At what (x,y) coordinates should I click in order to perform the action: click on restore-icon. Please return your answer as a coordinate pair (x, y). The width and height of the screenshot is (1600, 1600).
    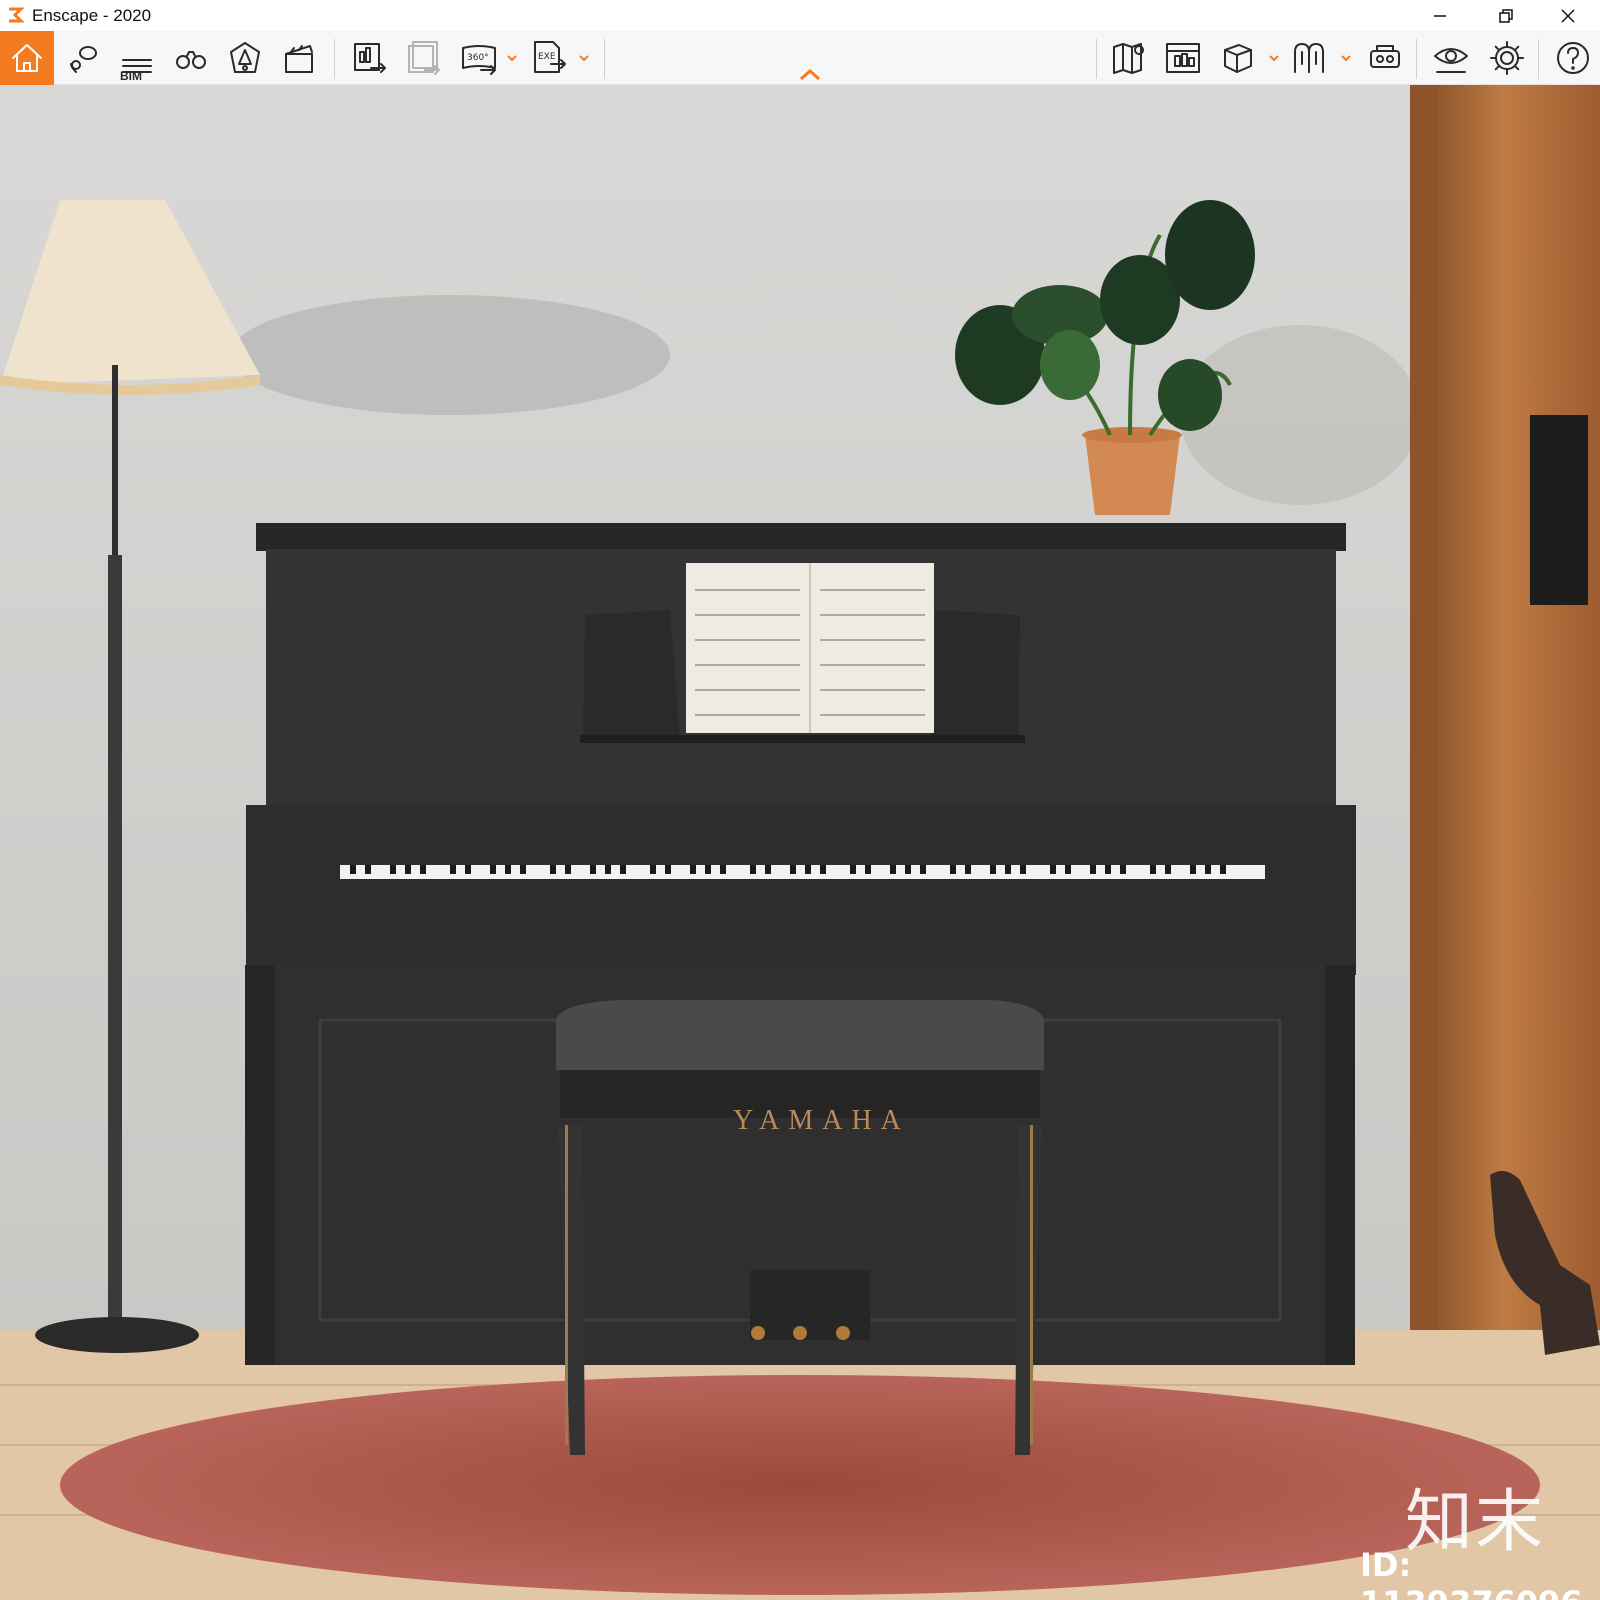
    Looking at the image, I should click on (1506, 15).